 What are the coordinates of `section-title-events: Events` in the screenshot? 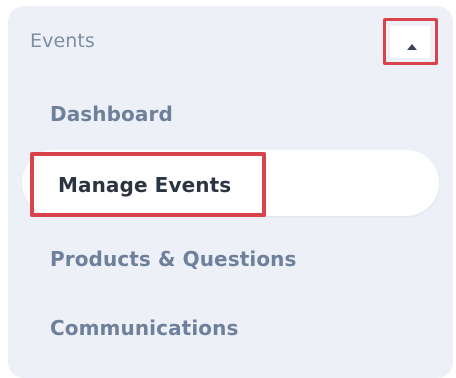 It's located at (62, 41).